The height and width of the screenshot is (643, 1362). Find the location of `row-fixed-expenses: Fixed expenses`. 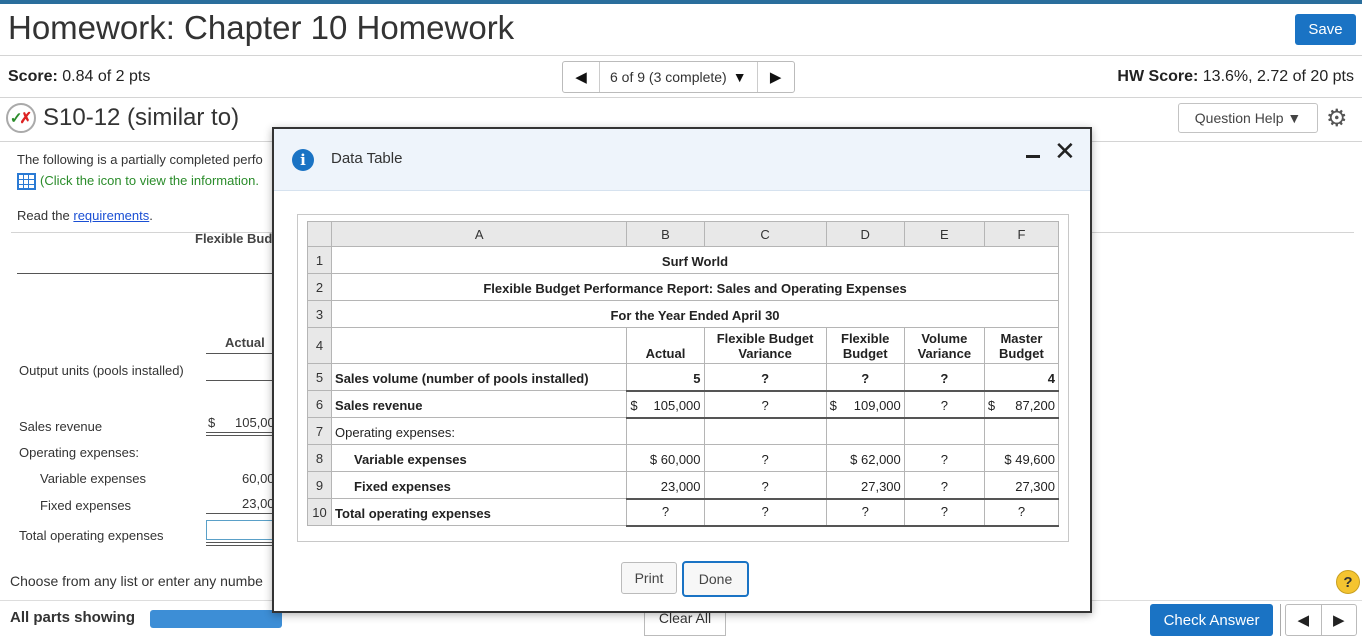

row-fixed-expenses: Fixed expenses is located at coordinates (86, 505).